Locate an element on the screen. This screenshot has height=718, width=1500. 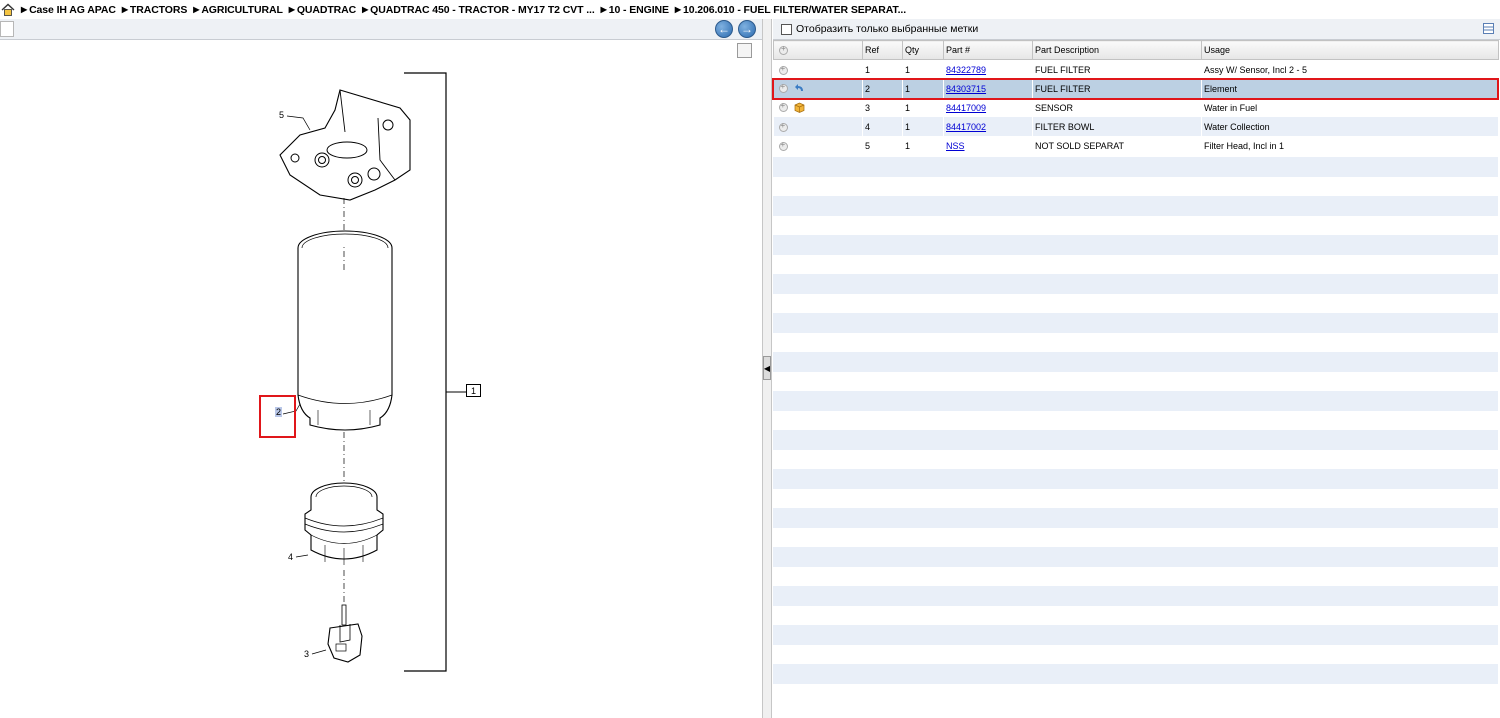
cell-description: FILTER BOWL is located at coordinates (1117, 126).